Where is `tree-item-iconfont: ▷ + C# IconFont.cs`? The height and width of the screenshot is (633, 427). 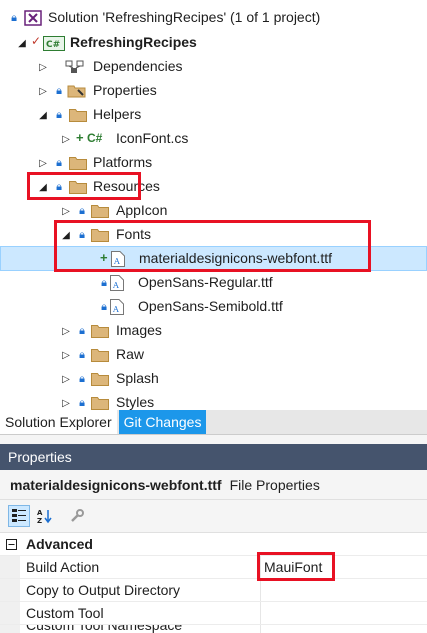
tree-item-iconfont: ▷ + C# IconFont.cs is located at coordinates (213, 139).